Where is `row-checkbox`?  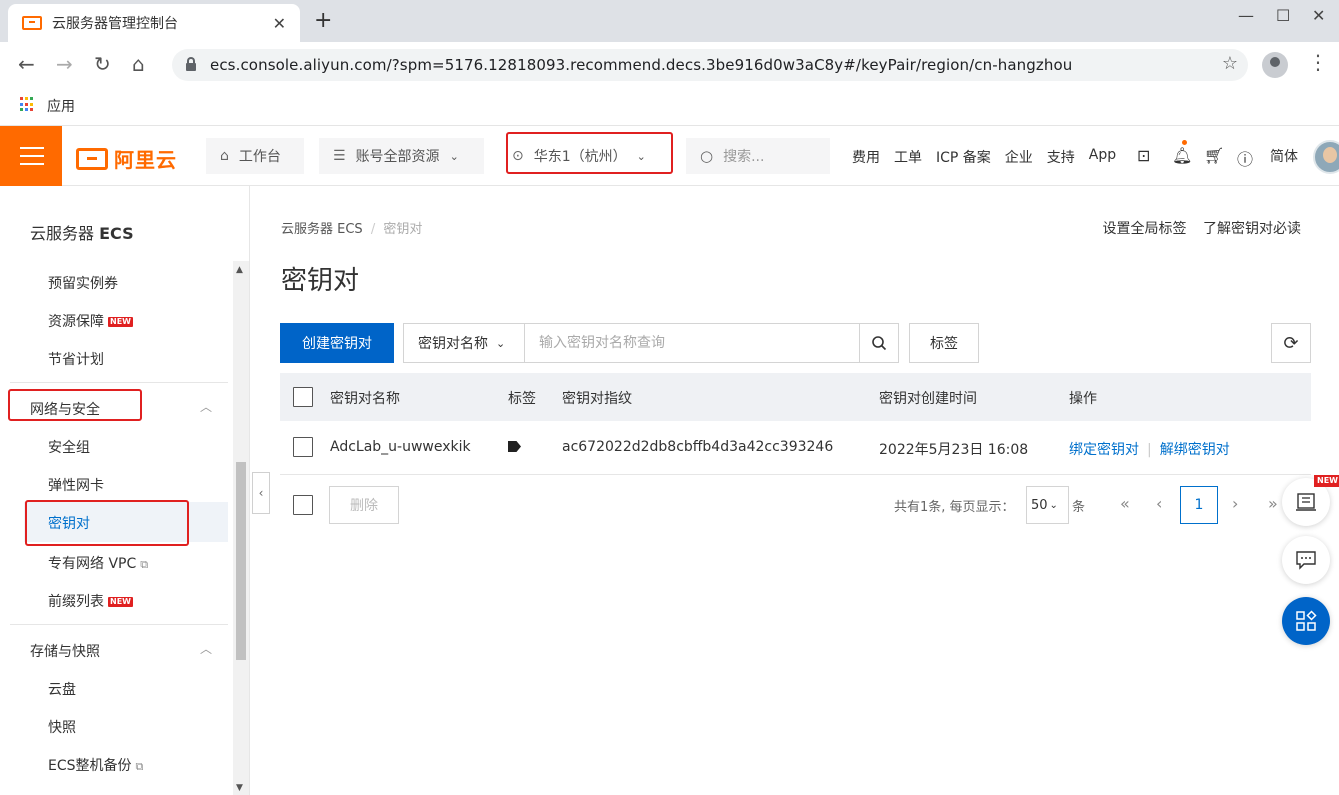 row-checkbox is located at coordinates (303, 447).